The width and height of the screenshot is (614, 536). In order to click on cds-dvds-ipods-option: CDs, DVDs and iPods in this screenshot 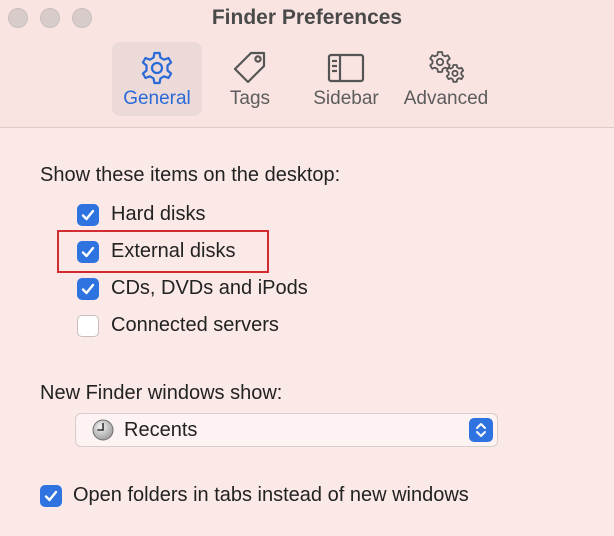, I will do `click(192, 288)`.